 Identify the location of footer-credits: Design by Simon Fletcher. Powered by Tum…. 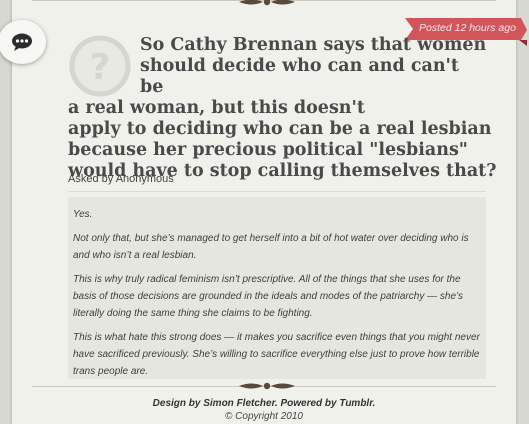
(264, 403).